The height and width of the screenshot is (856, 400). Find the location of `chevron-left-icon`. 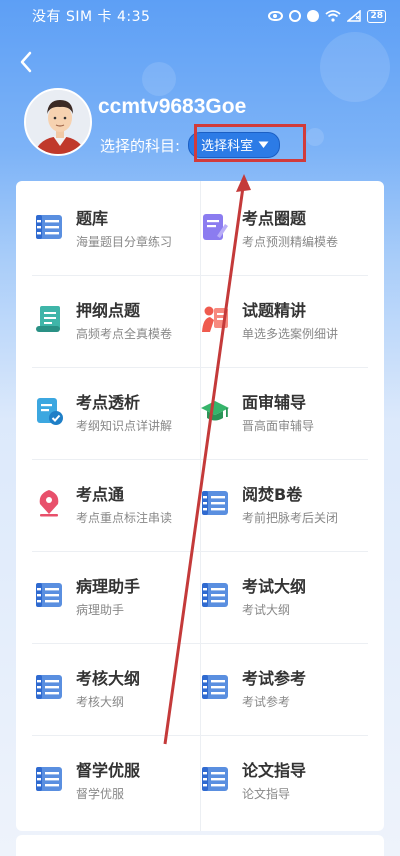

chevron-left-icon is located at coordinates (26, 62).